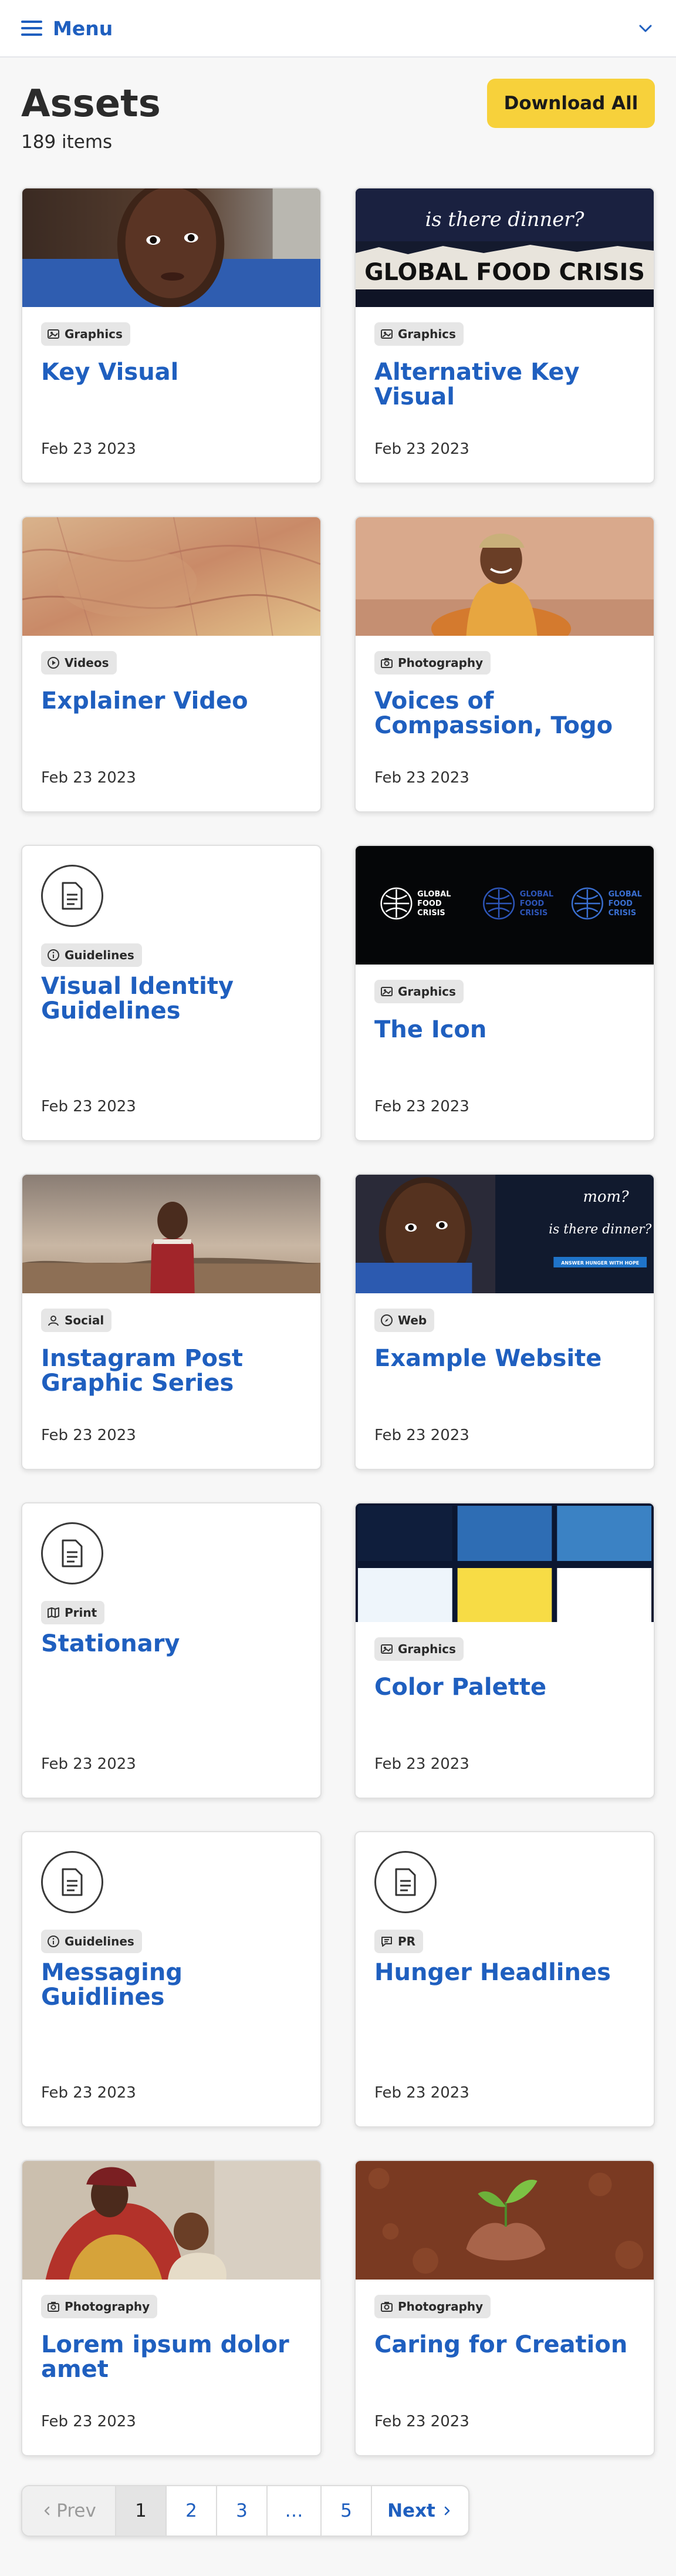 This screenshot has height=2576, width=676. I want to click on page-5-button: 5, so click(347, 2510).